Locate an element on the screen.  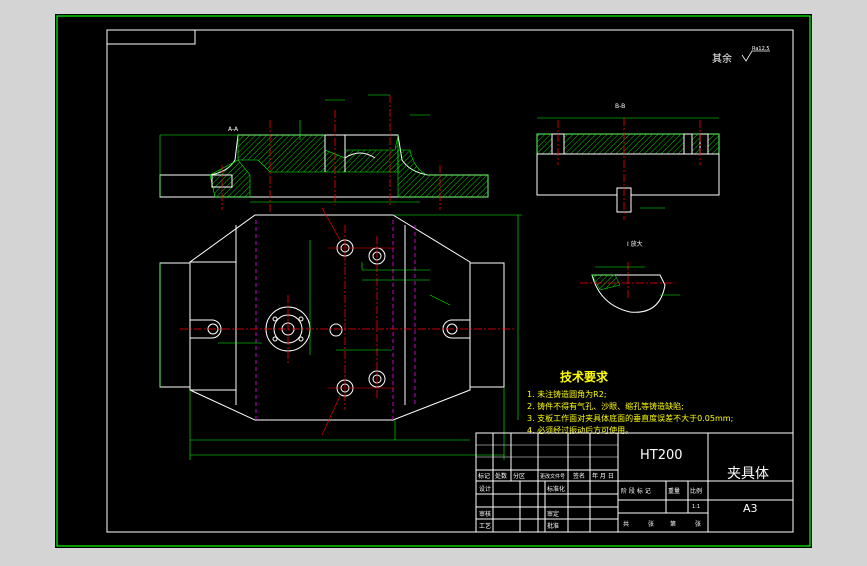
stage-label: 重量 is located at coordinates (674, 491).